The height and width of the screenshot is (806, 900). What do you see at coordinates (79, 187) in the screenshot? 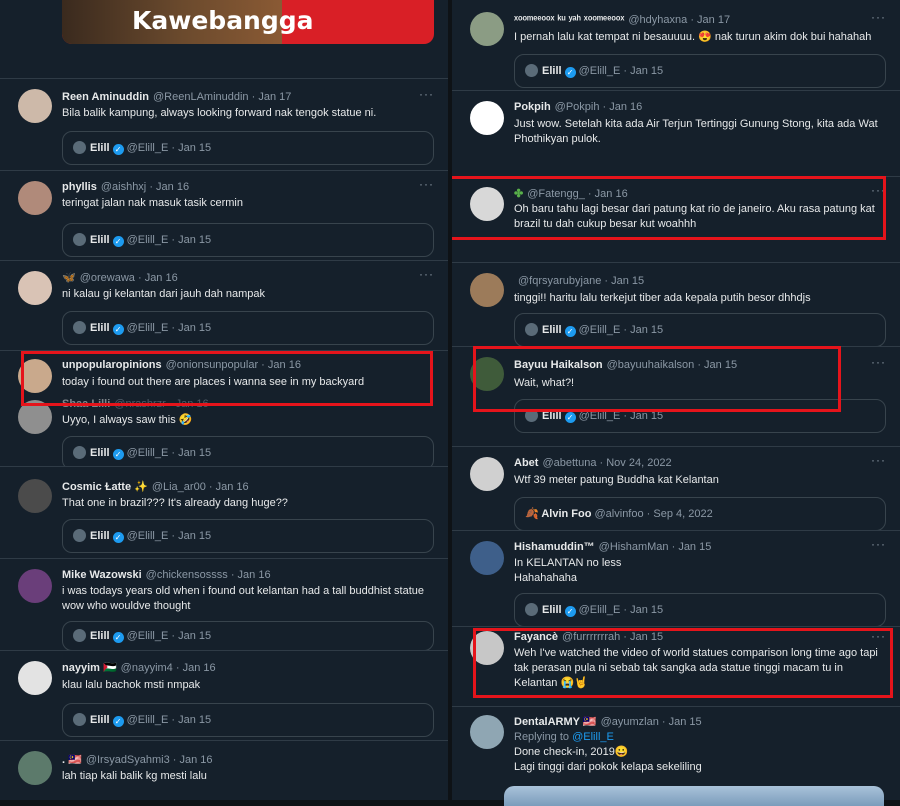
I see `tweet-author-name: phyllis` at bounding box center [79, 187].